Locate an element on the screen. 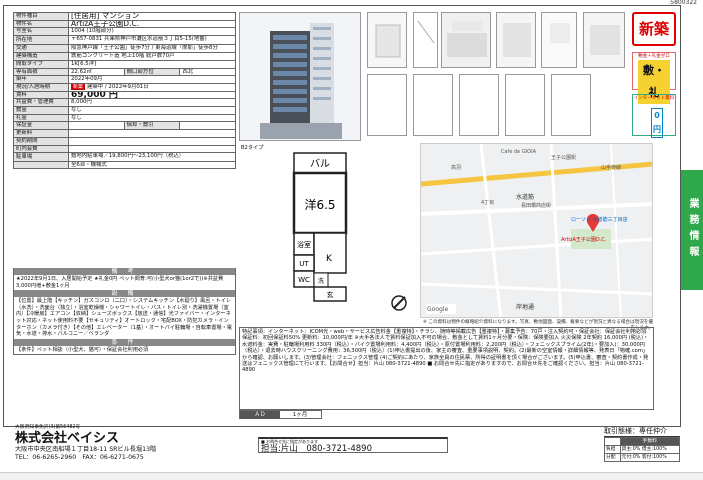 The height and width of the screenshot is (480, 703). spec-row: 町内会費 is located at coordinates (124, 149).